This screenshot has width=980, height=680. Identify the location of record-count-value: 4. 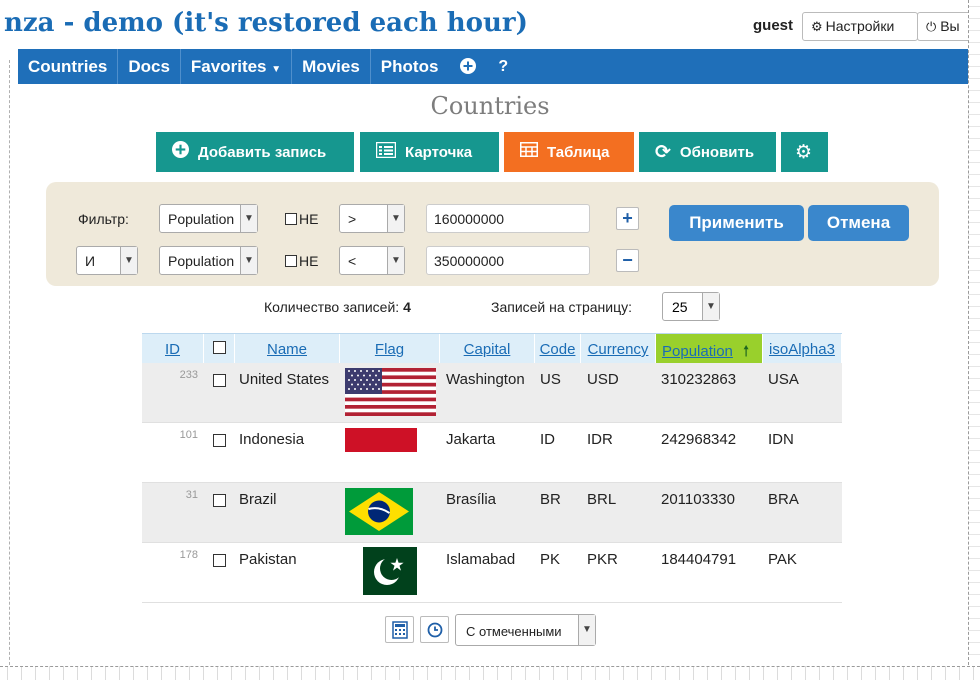
(407, 307).